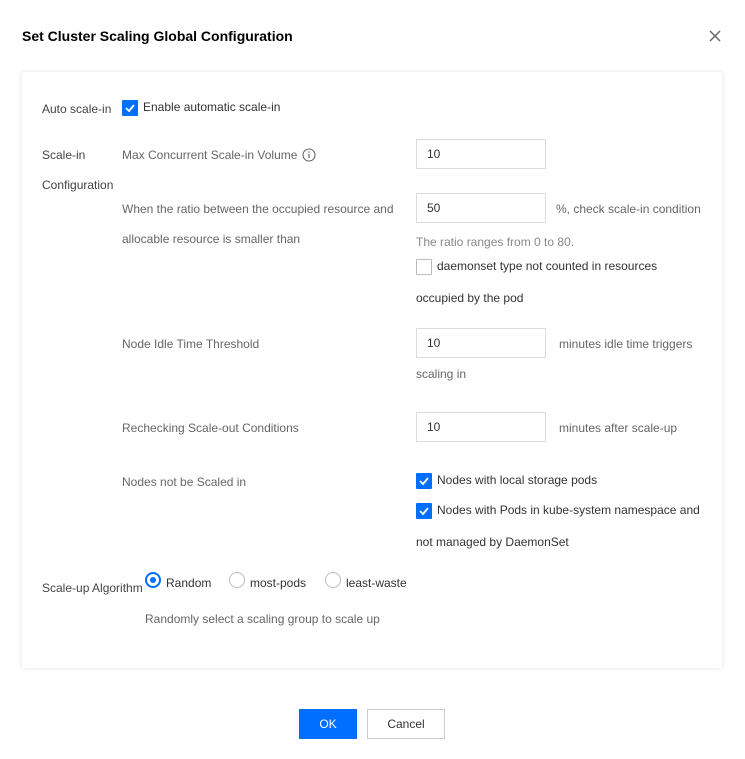  Describe the element at coordinates (481, 343) in the screenshot. I see `idle-threshold-input` at that location.